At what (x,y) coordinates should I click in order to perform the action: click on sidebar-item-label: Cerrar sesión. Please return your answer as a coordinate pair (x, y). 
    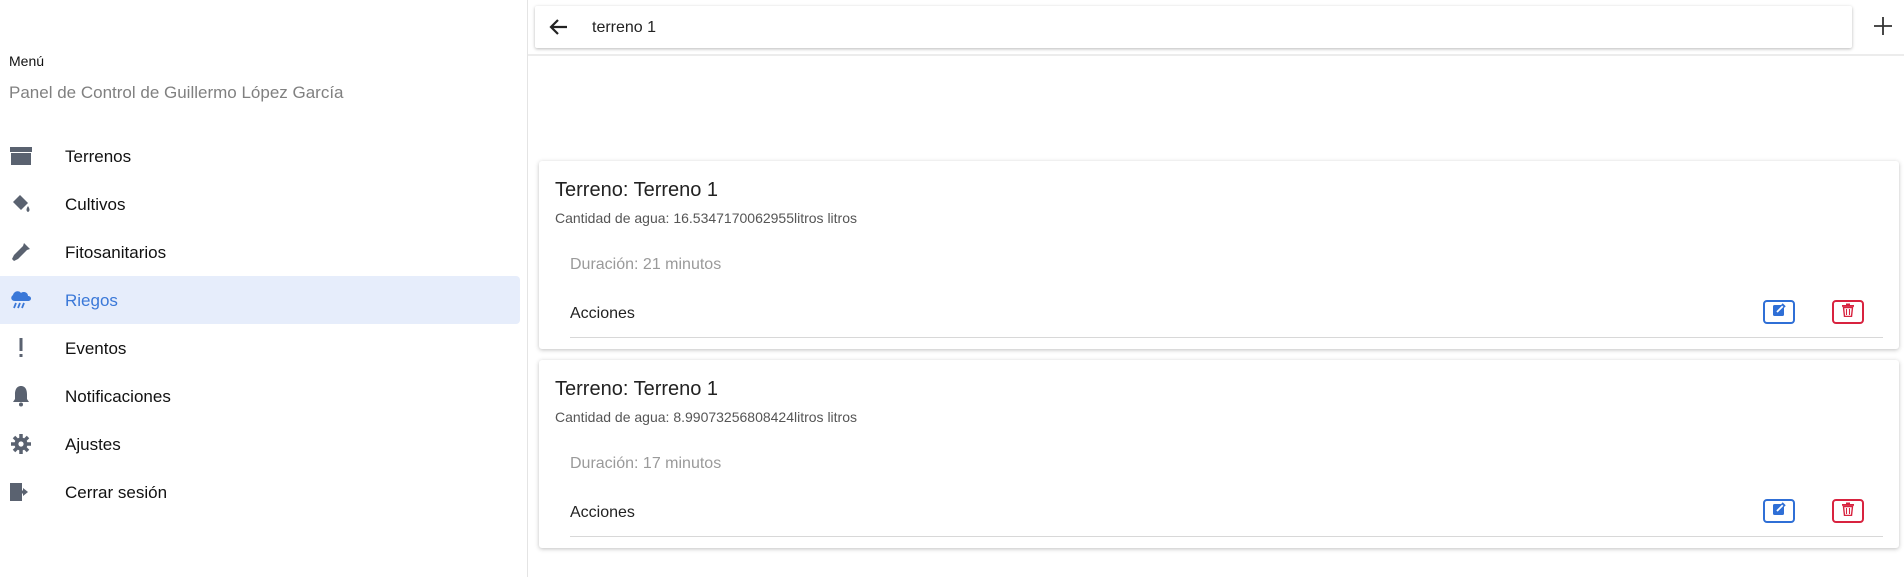
    Looking at the image, I should click on (116, 492).